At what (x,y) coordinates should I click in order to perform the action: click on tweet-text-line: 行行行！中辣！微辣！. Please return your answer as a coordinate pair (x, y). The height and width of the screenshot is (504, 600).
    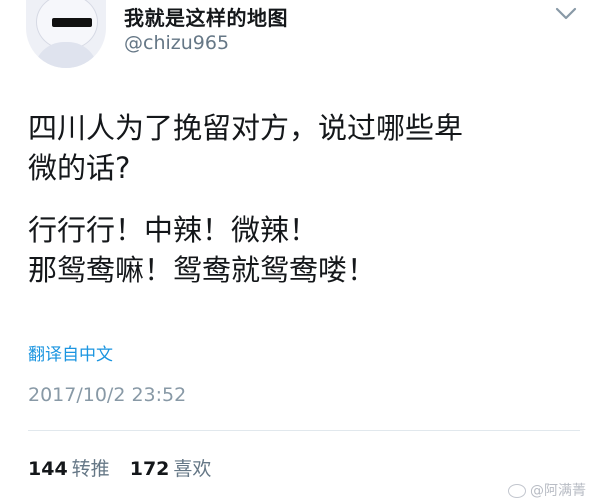
    Looking at the image, I should click on (173, 230).